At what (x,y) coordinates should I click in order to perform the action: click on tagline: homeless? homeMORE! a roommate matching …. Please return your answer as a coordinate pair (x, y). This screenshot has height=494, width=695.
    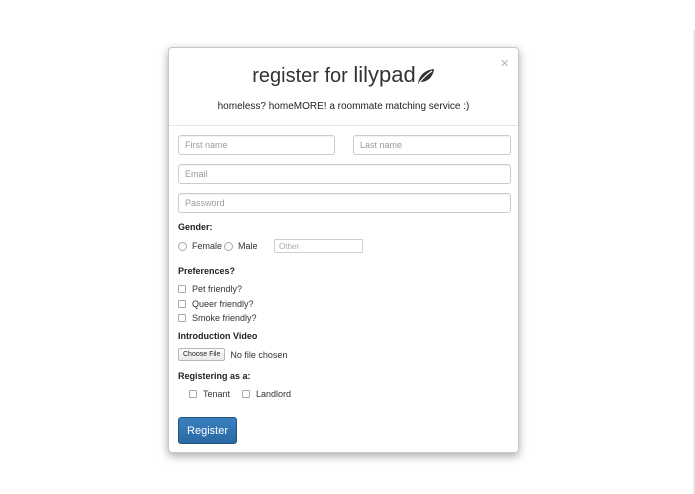
    Looking at the image, I should click on (343, 106).